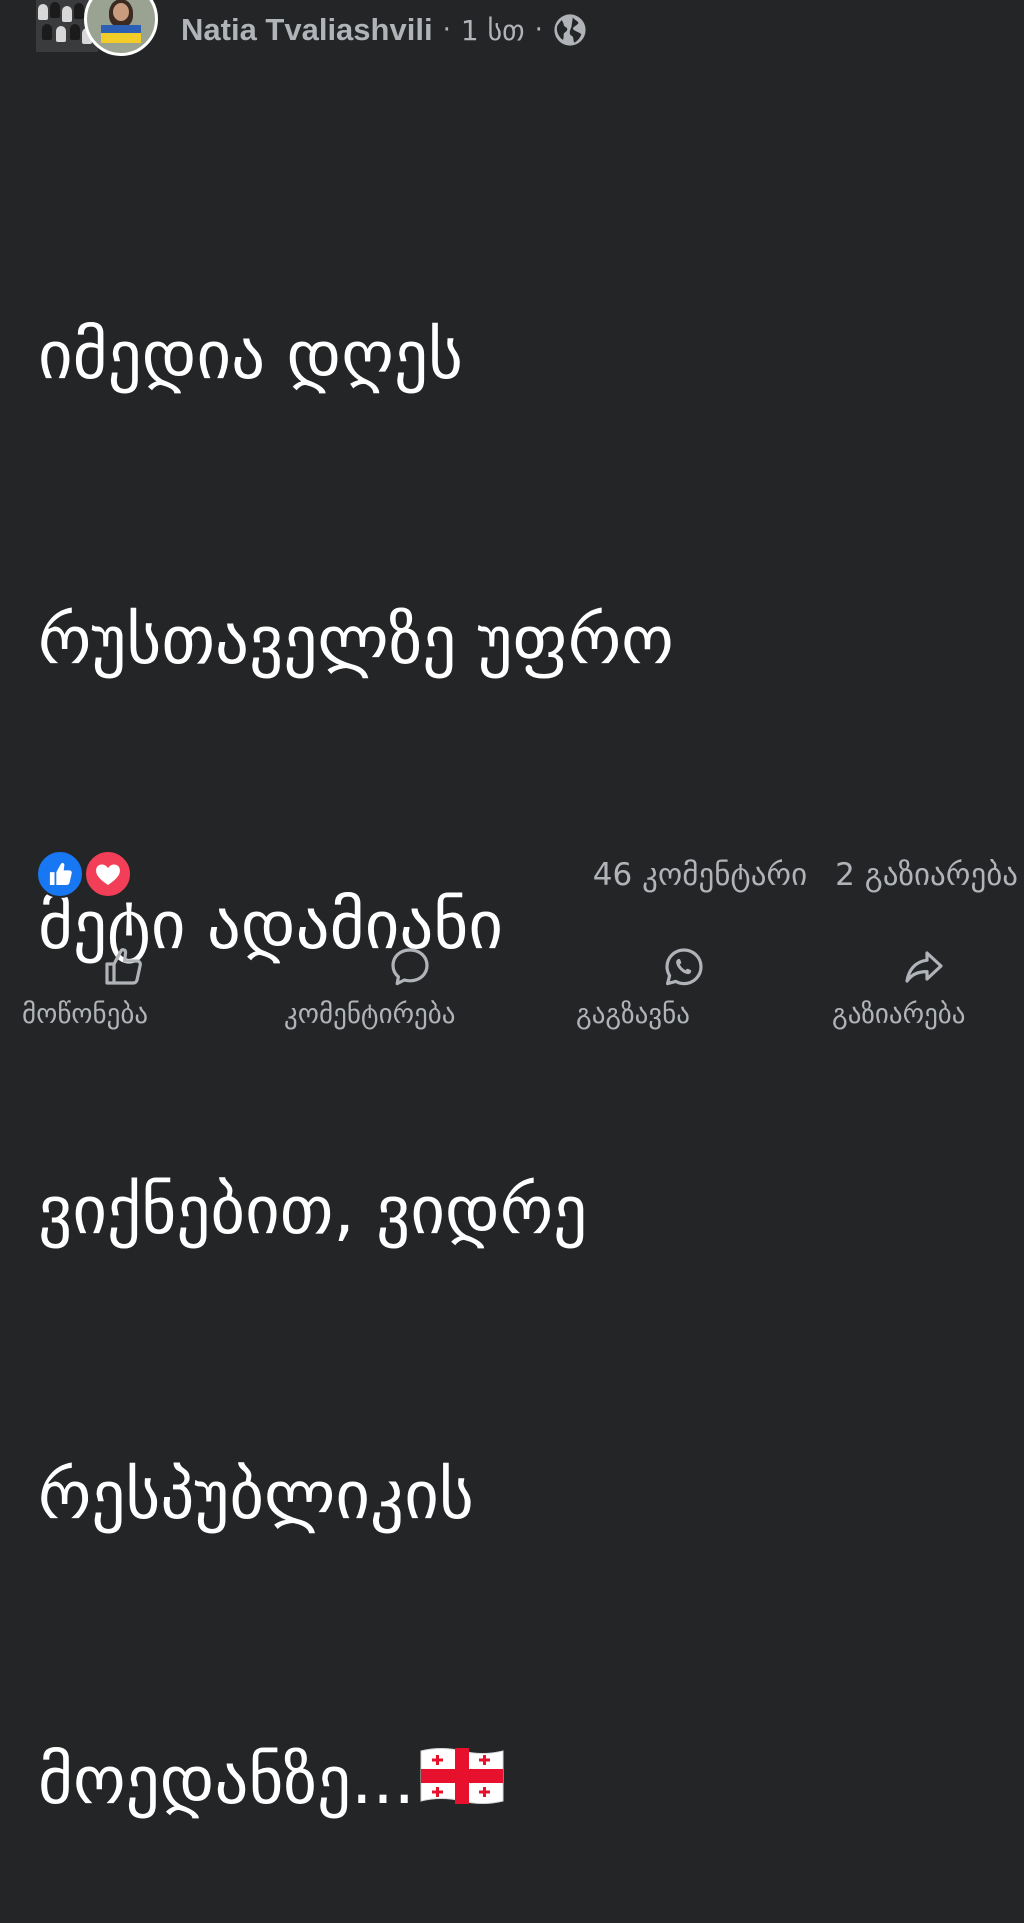  I want to click on comments-count: 46 კომენტარი, so click(700, 875).